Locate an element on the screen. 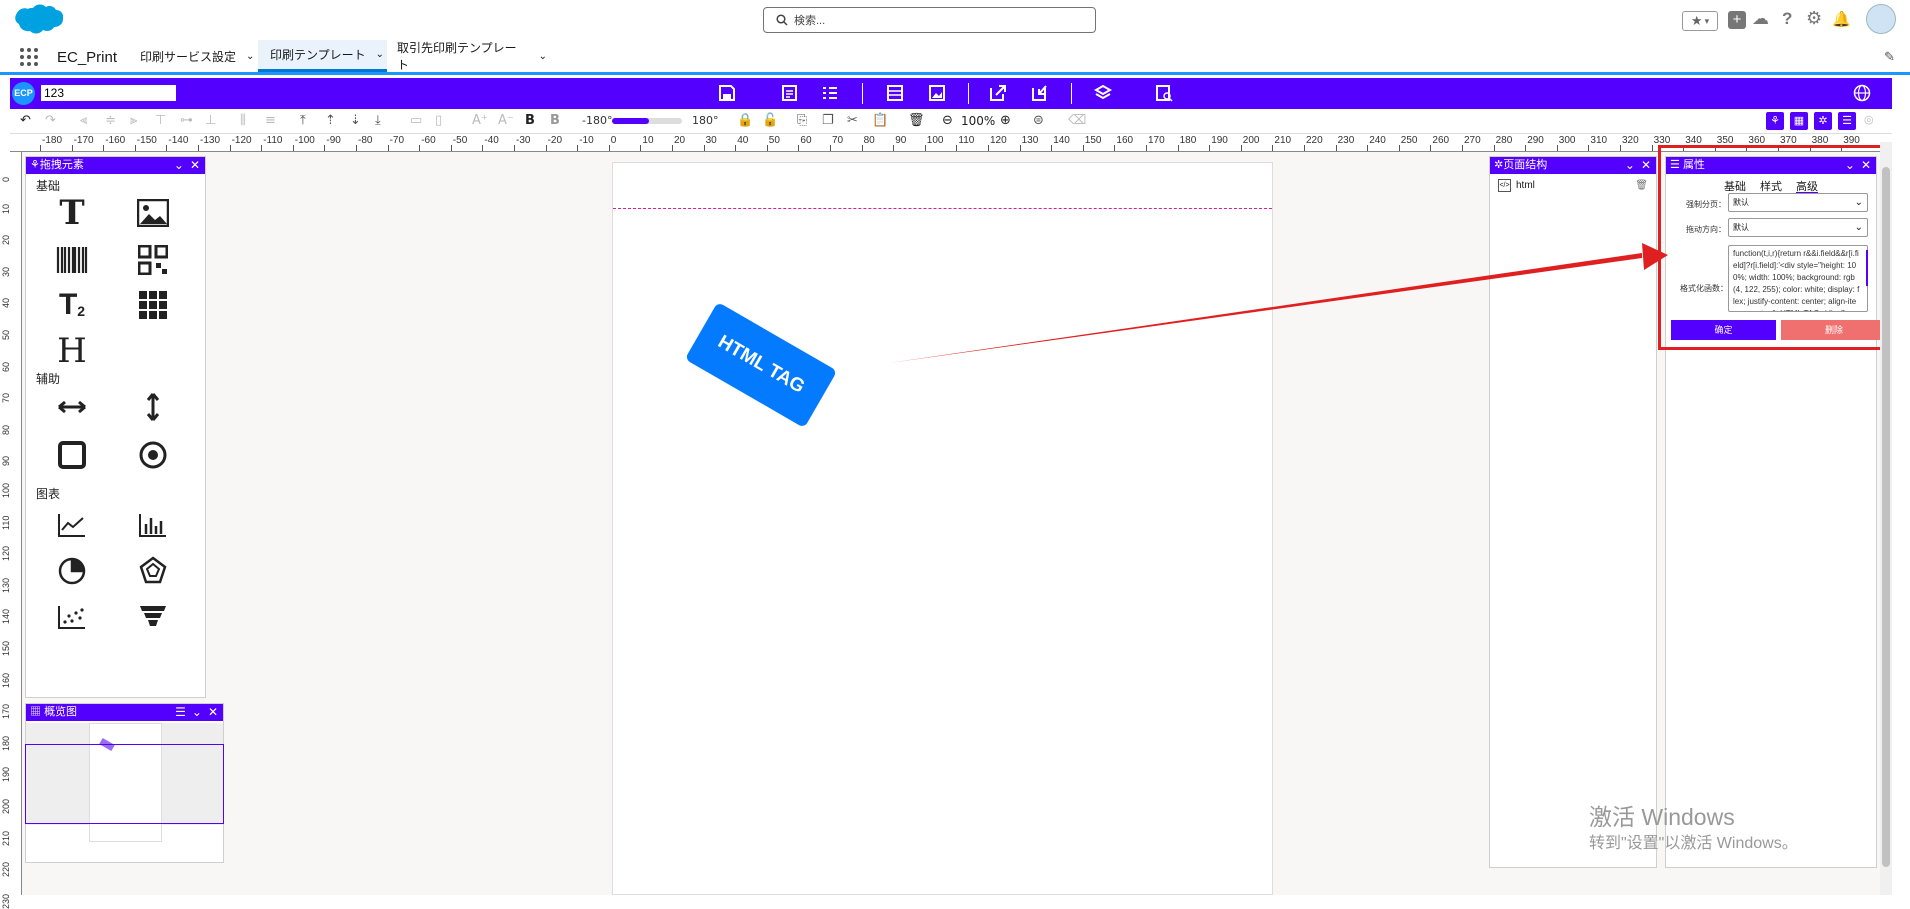  tab-print-service-settings: 印刷サービス設定 ⌄ is located at coordinates (193, 56).